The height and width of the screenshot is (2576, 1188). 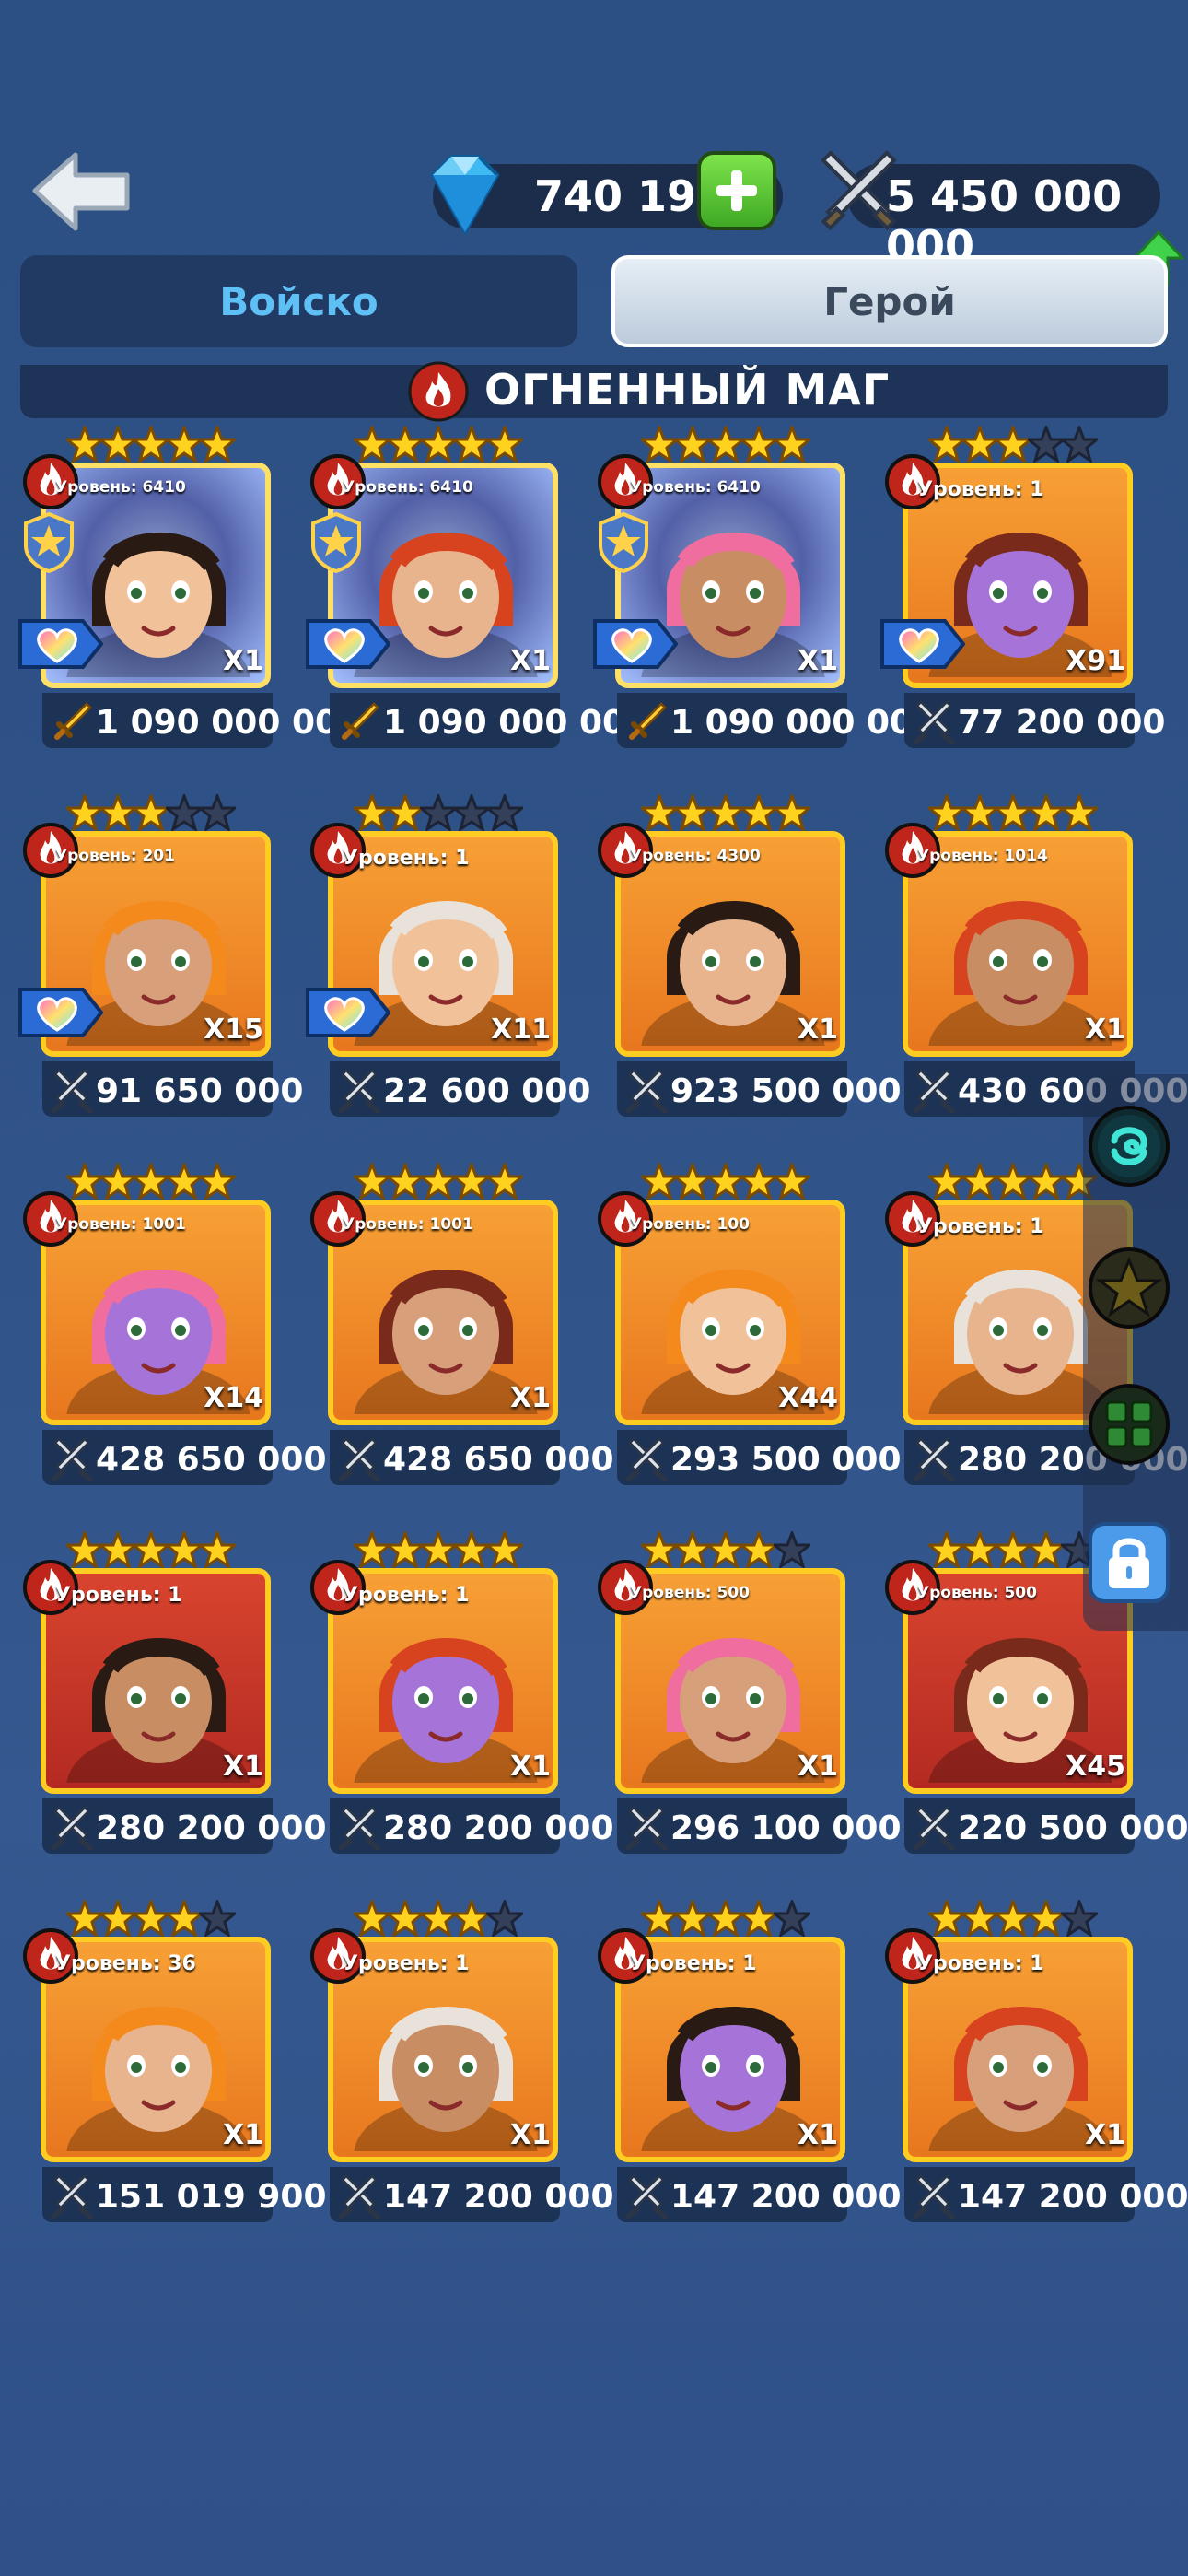 What do you see at coordinates (1129, 1288) in the screenshot?
I see `star-icon` at bounding box center [1129, 1288].